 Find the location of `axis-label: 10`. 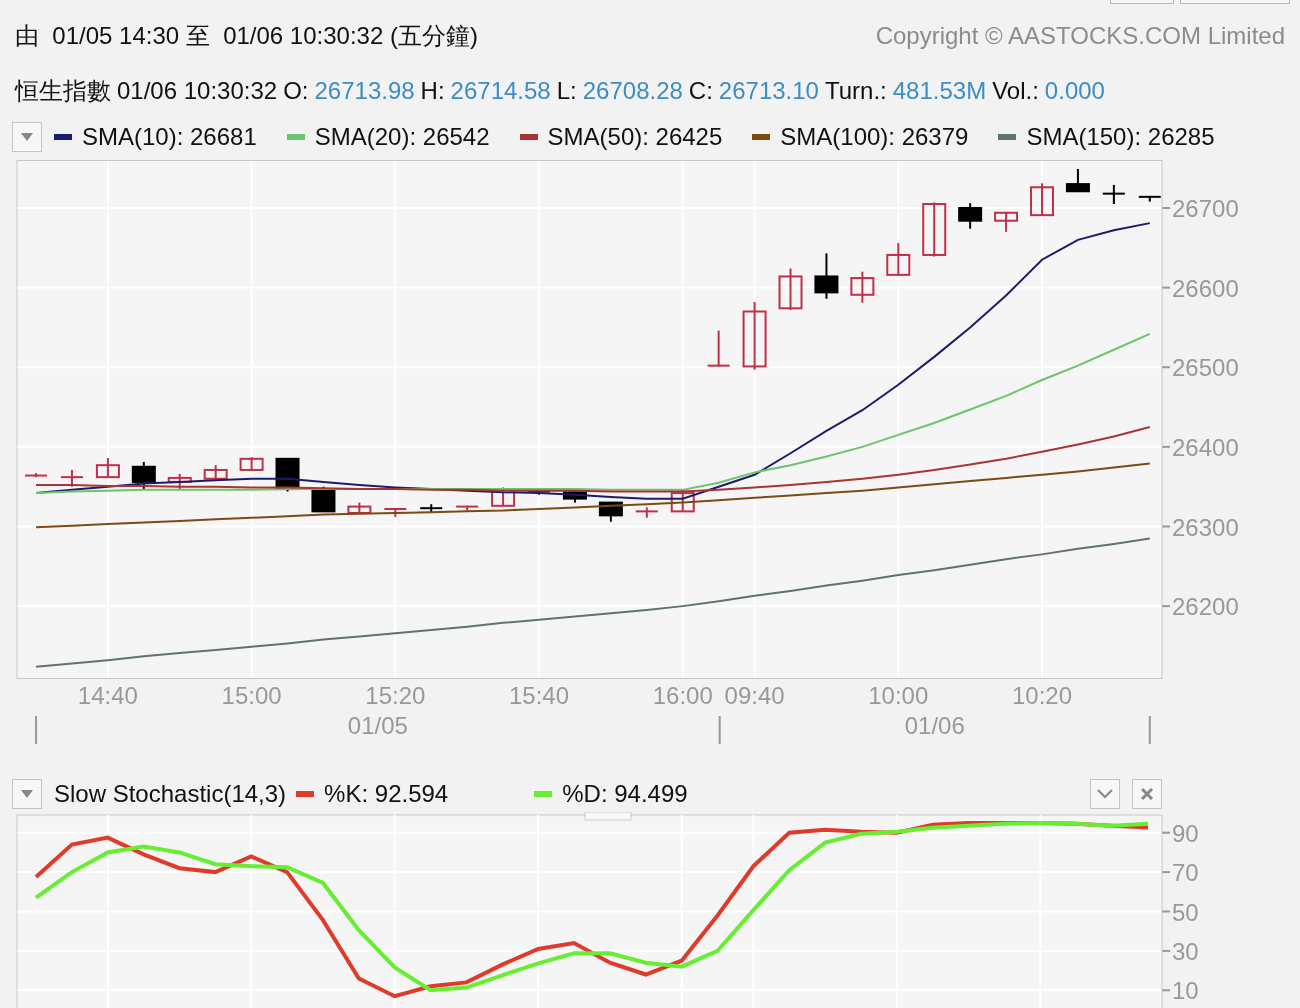

axis-label: 10 is located at coordinates (1185, 991).